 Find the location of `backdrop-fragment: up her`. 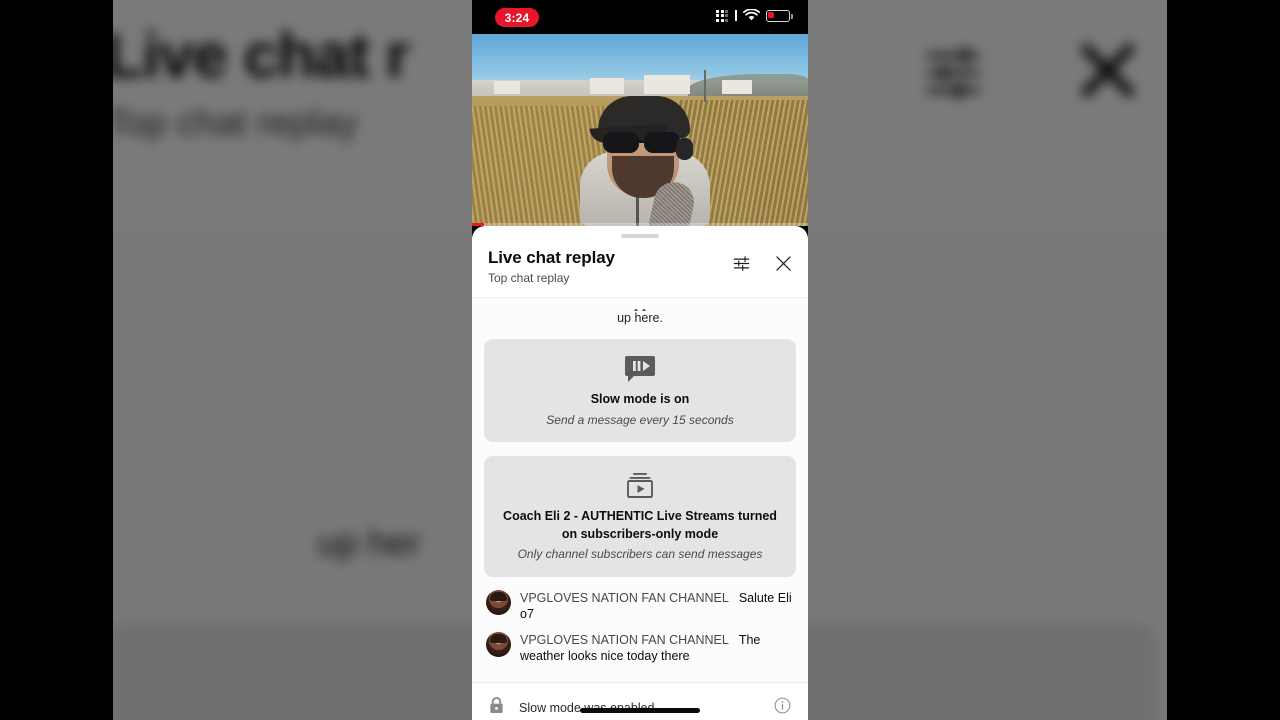

backdrop-fragment: up her is located at coordinates (369, 542).